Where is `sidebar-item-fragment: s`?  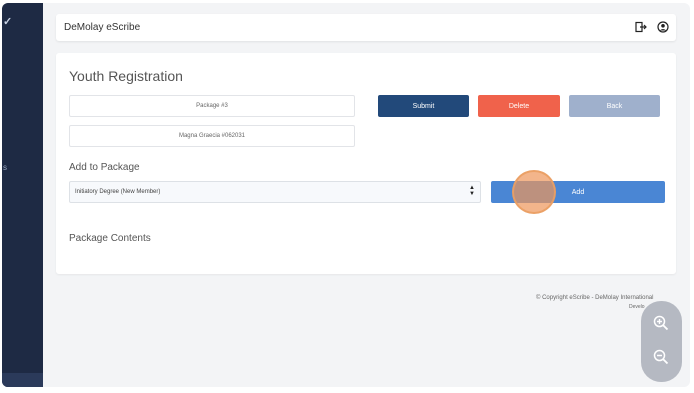
sidebar-item-fragment: s is located at coordinates (5, 167).